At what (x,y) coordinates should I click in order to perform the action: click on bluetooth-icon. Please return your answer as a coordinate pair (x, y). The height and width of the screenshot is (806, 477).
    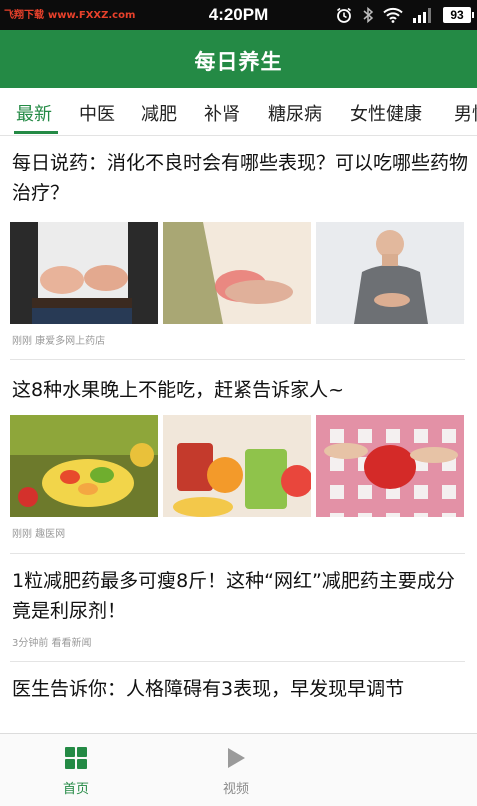
    Looking at the image, I should click on (368, 15).